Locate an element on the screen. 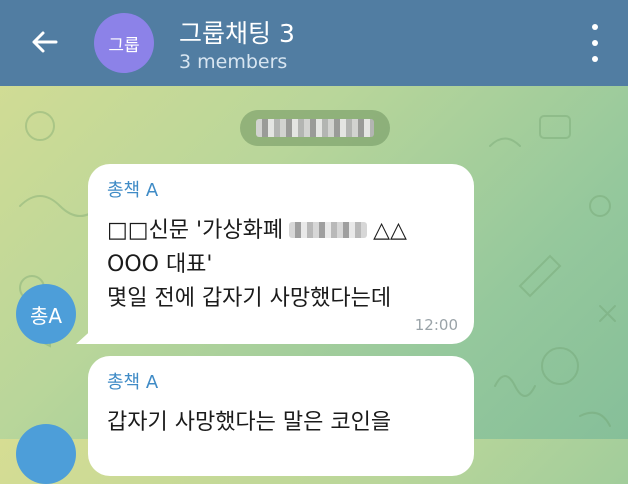 Image resolution: width=628 pixels, height=484 pixels. arrow-left-icon is located at coordinates (45, 42).